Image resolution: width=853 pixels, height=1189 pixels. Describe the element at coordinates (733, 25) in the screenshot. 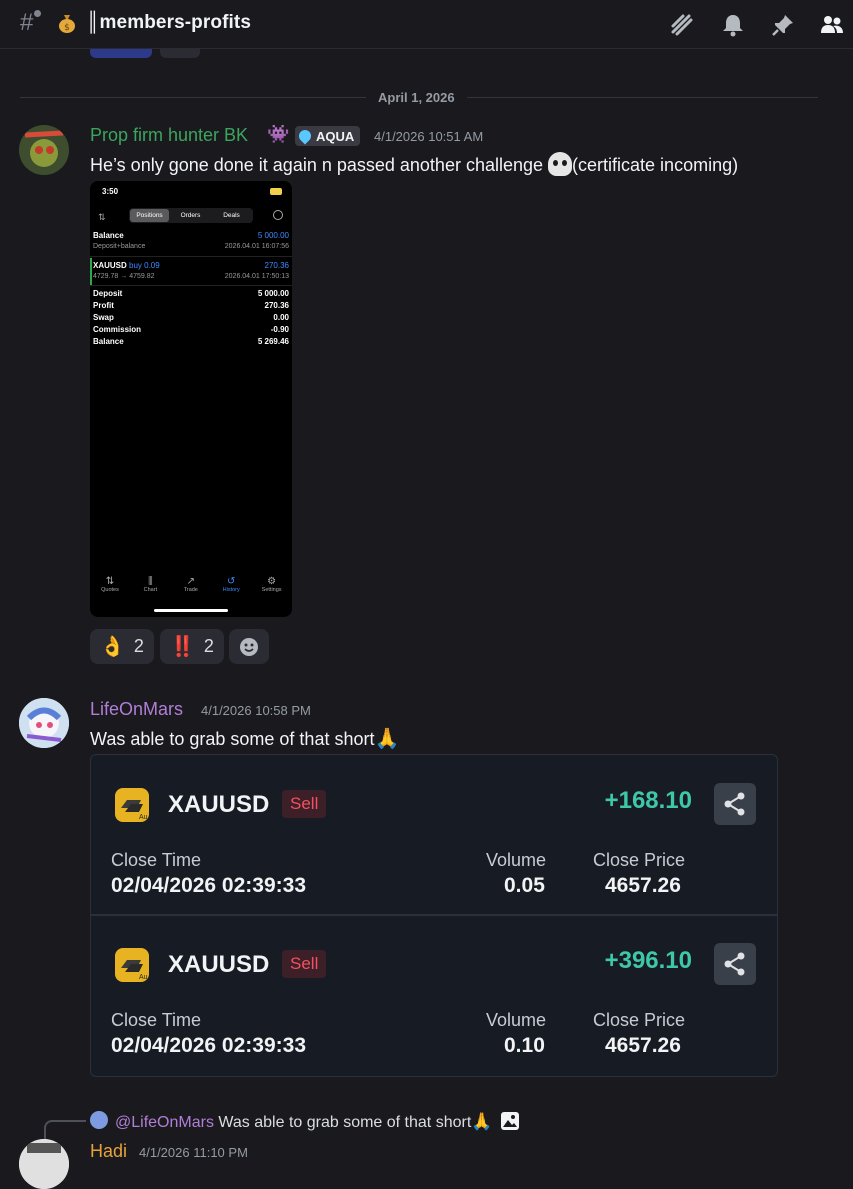

I see `bell-icon` at that location.